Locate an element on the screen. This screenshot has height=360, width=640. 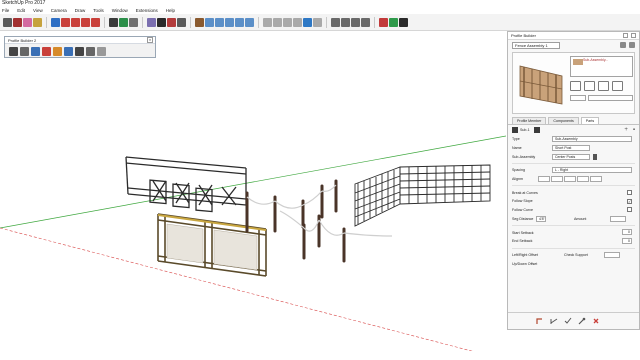
delete-part-icon: ▪ is located at coordinates (634, 130).